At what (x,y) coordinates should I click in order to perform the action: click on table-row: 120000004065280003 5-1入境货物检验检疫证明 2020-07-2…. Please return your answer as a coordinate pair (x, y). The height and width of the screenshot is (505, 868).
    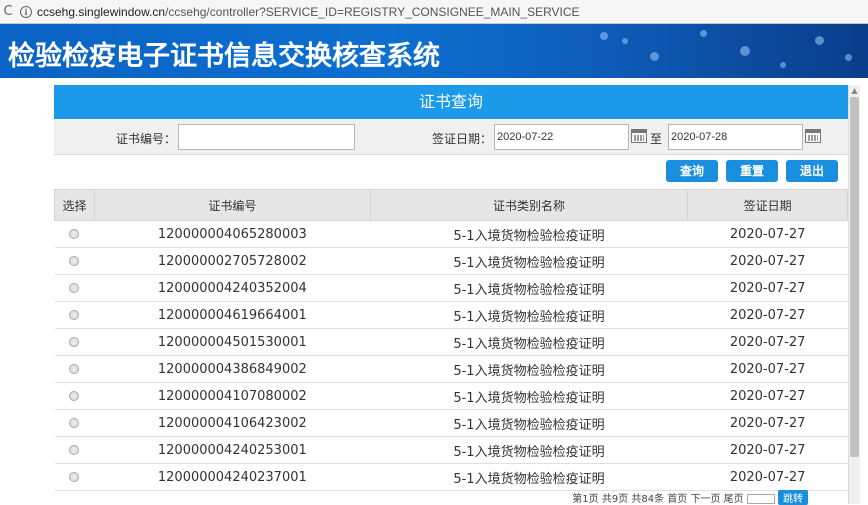
    Looking at the image, I should click on (451, 234).